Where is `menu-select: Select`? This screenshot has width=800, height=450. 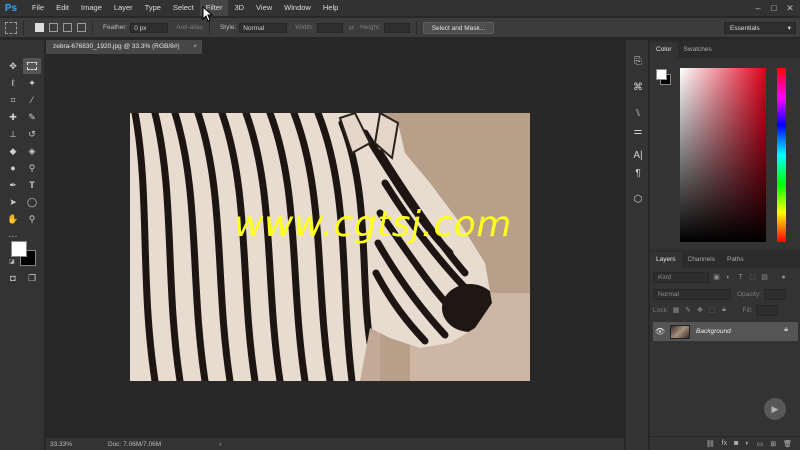
menu-select: Select is located at coordinates (183, 8).